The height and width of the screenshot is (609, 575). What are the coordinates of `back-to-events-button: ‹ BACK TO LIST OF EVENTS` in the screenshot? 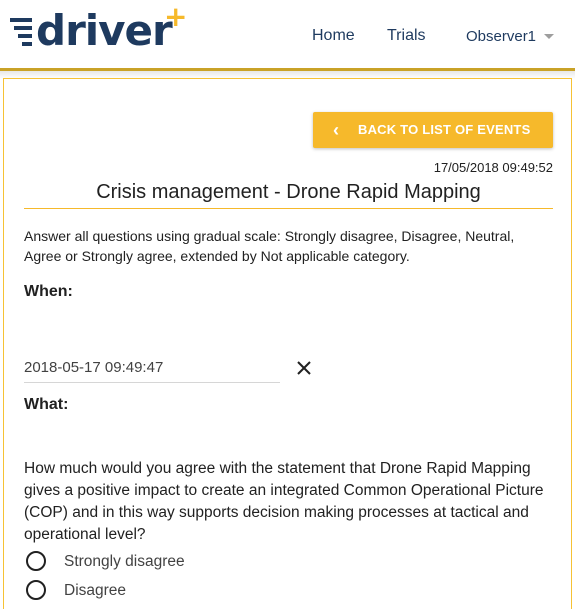 It's located at (433, 130).